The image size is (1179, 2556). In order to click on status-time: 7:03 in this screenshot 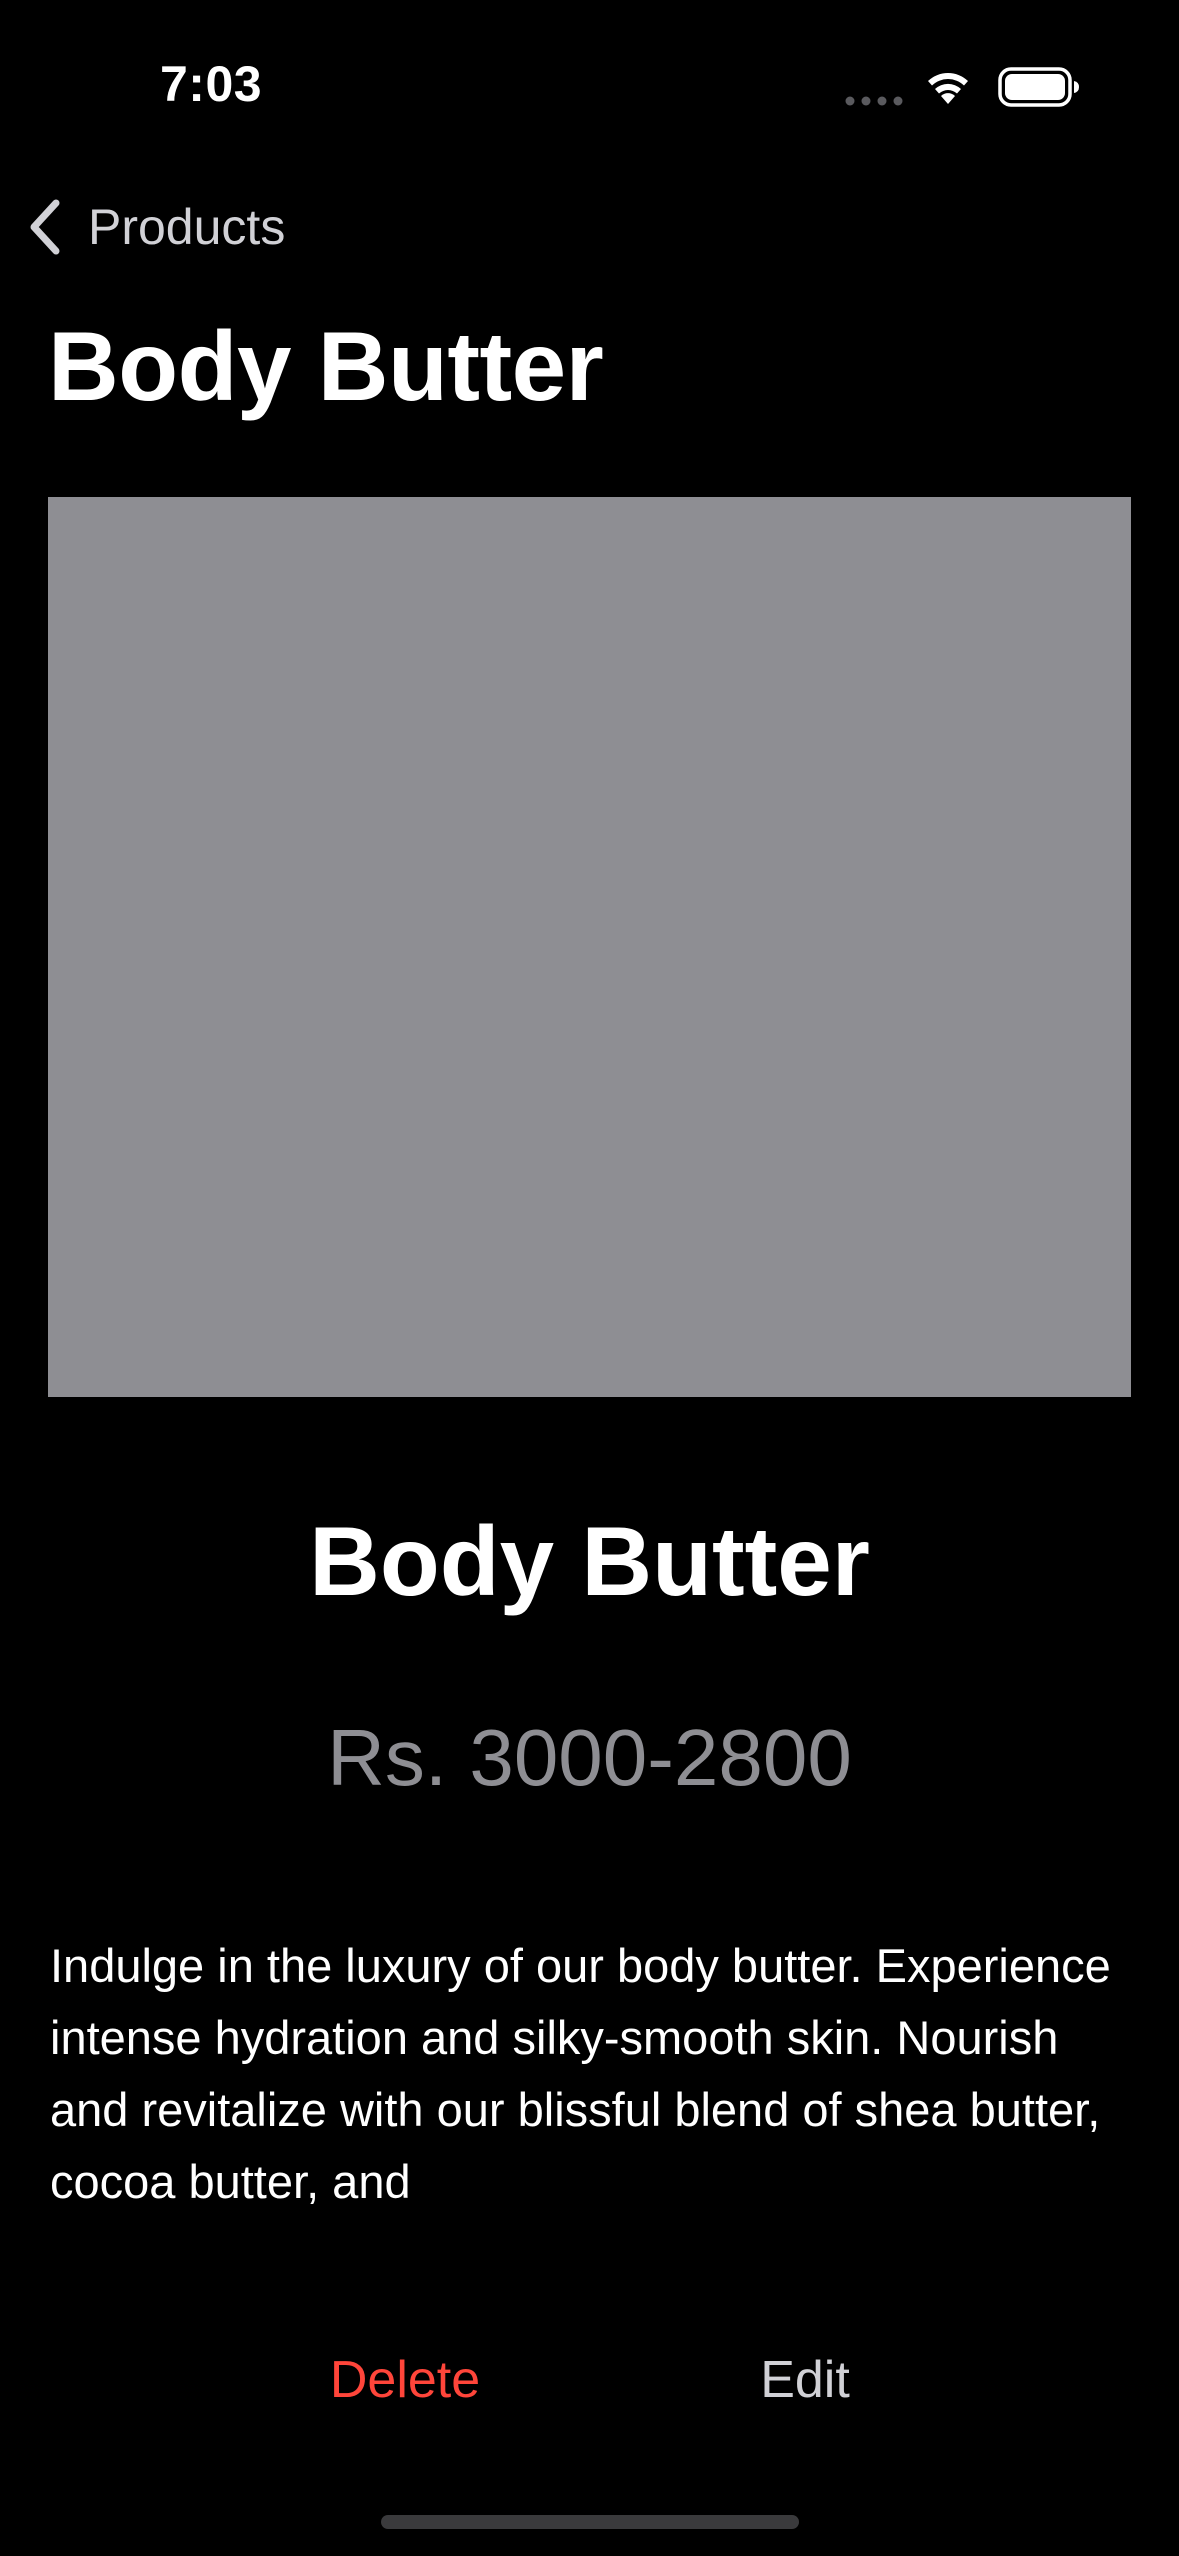, I will do `click(211, 84)`.